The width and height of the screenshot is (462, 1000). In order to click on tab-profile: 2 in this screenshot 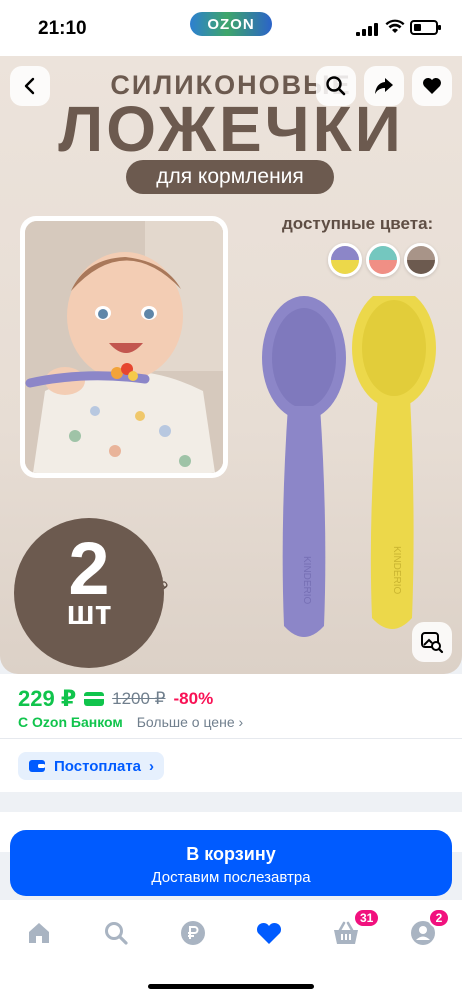, I will do `click(428, 928)`.